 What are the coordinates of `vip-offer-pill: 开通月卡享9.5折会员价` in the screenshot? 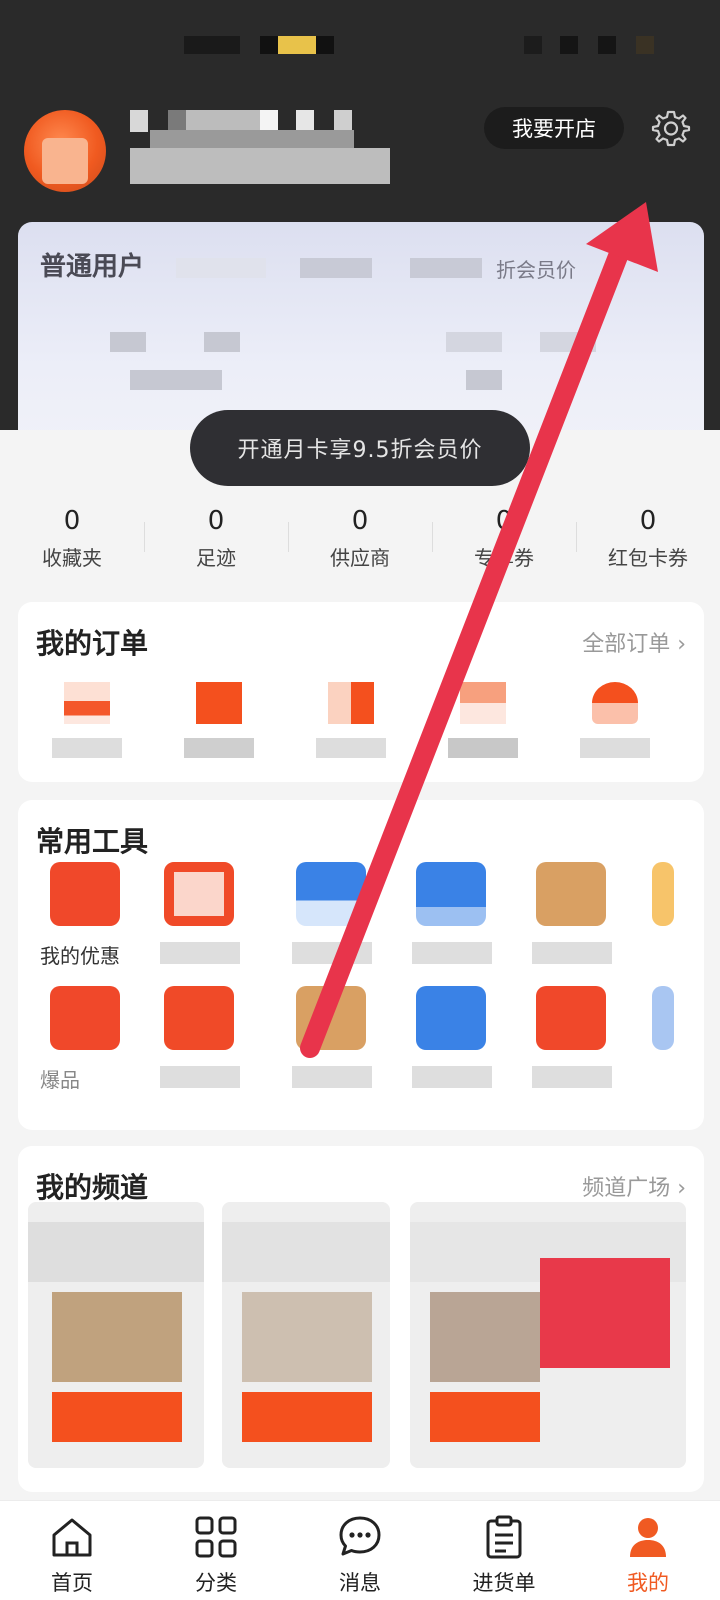 It's located at (360, 448).